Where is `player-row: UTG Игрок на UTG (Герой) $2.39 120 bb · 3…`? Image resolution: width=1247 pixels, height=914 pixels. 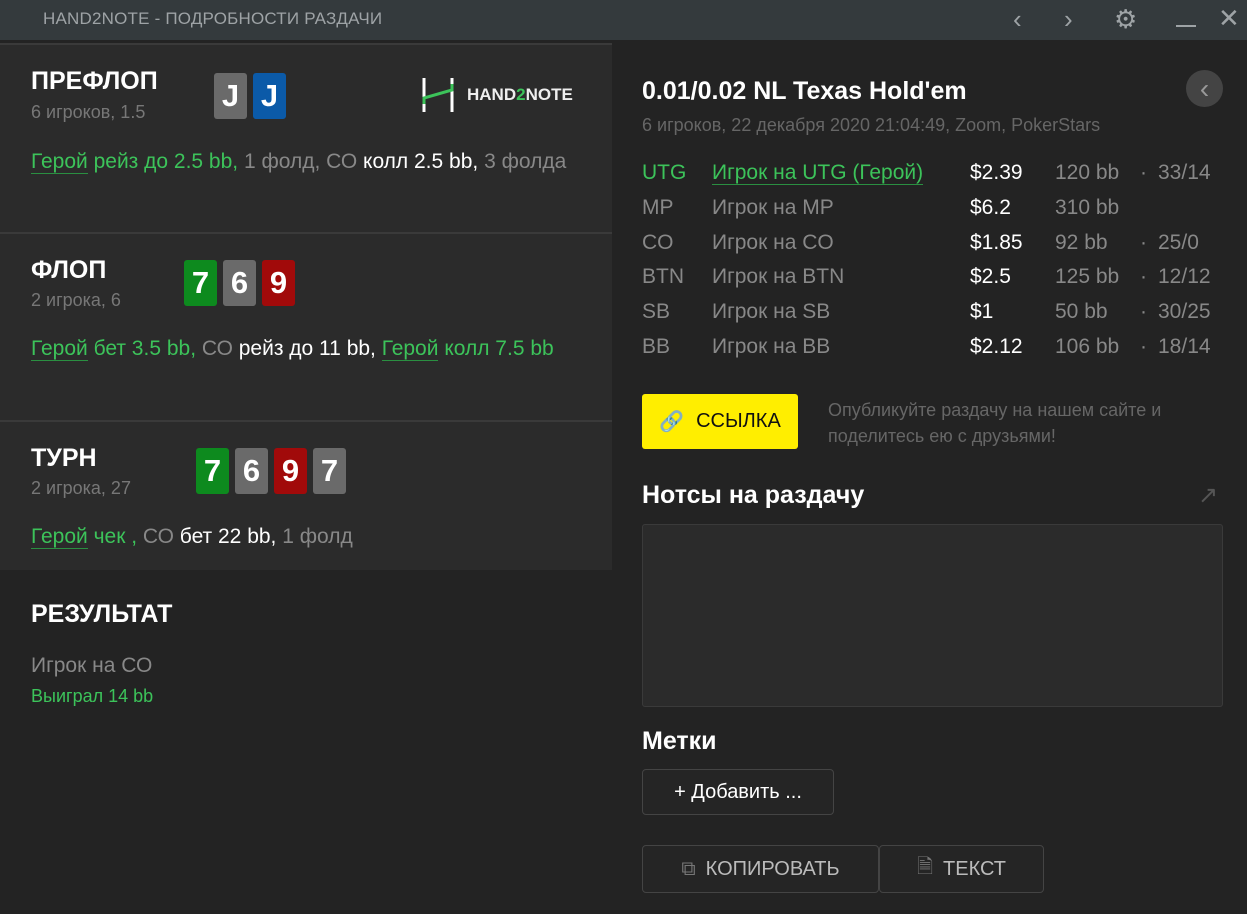 player-row: UTG Игрок на UTG (Герой) $2.39 120 bb · 3… is located at coordinates (942, 176).